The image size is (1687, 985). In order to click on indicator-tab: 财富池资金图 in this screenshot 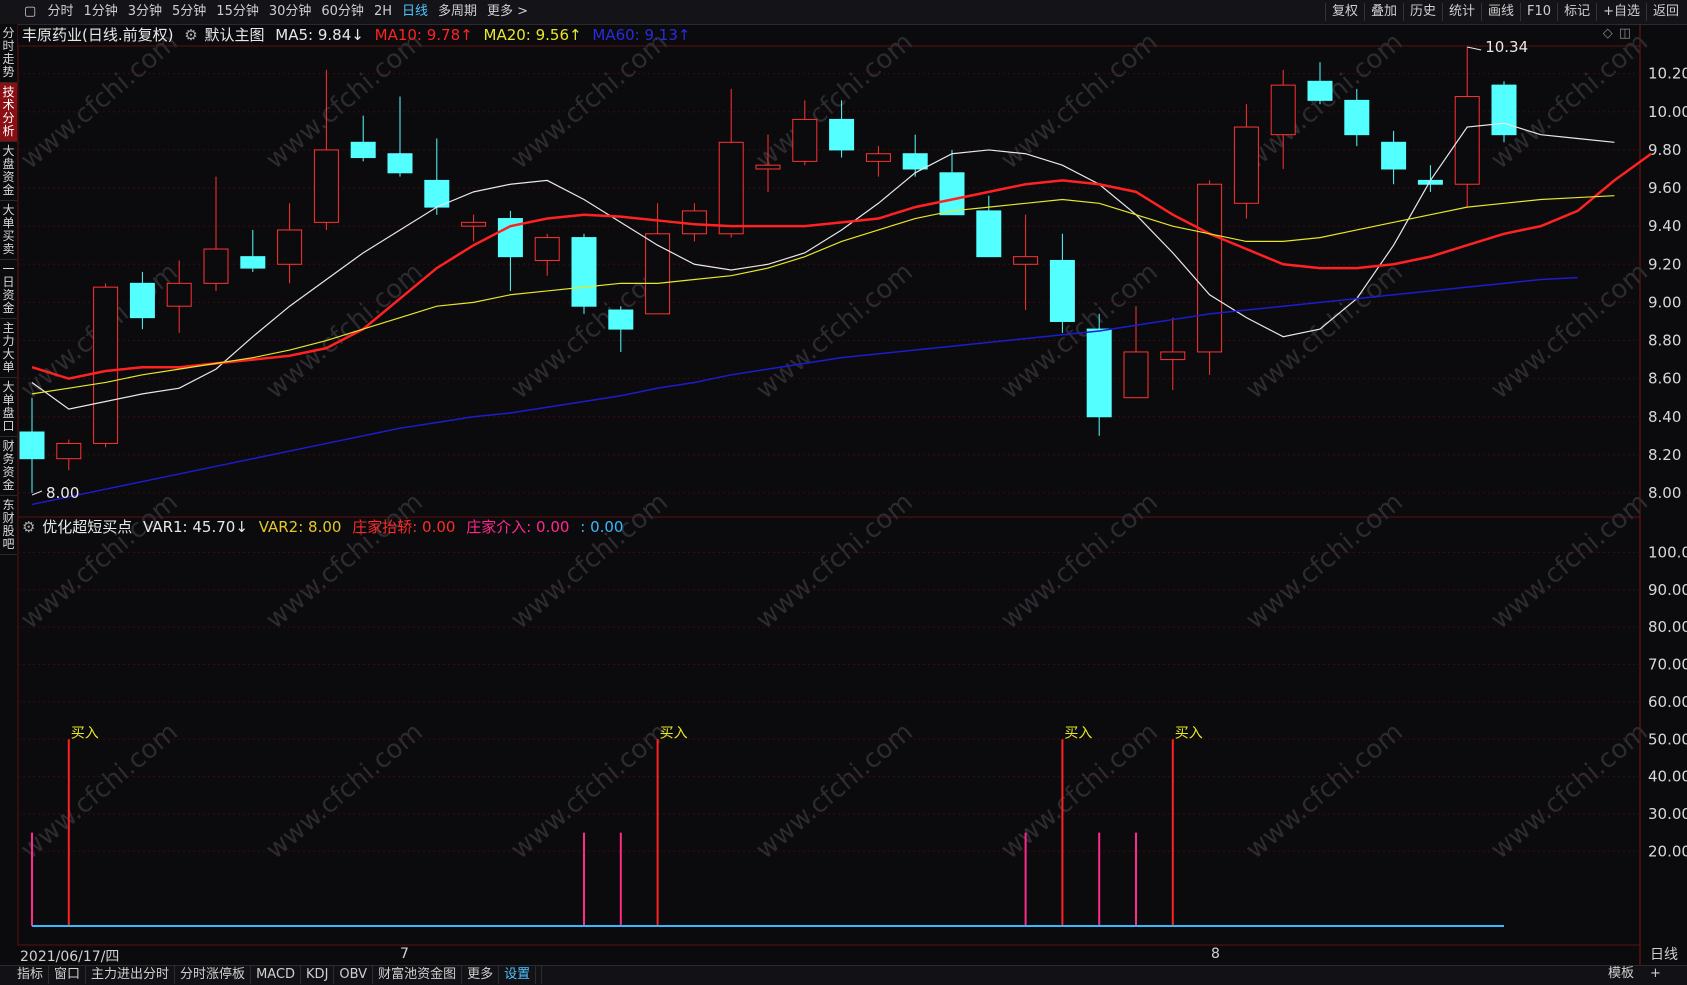, I will do `click(418, 975)`.